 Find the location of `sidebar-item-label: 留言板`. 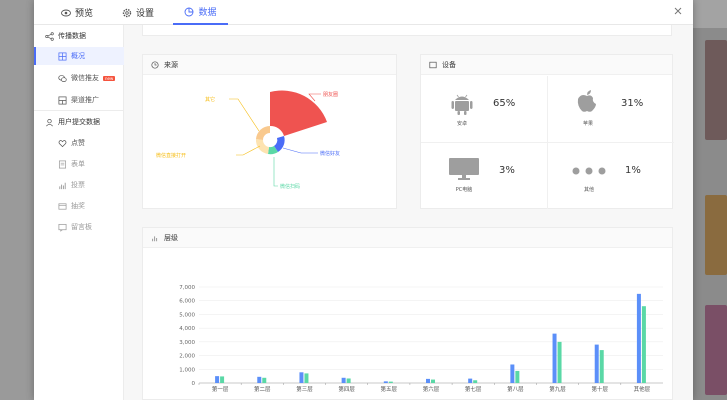

sidebar-item-label: 留言板 is located at coordinates (81, 227).